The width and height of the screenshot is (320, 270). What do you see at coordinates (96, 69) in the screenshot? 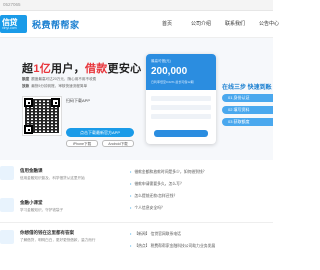
I see `hero-title-highlight-2: 借款` at bounding box center [96, 69].